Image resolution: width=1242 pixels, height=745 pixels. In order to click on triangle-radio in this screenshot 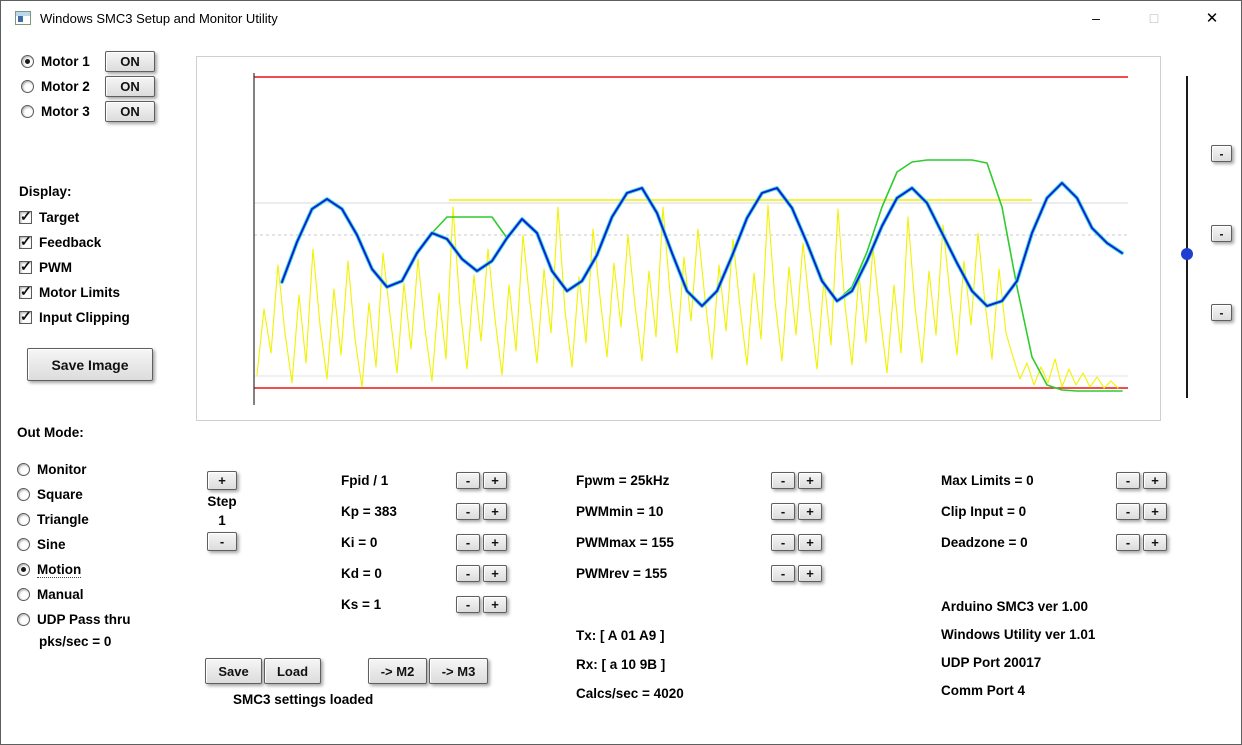, I will do `click(23, 519)`.